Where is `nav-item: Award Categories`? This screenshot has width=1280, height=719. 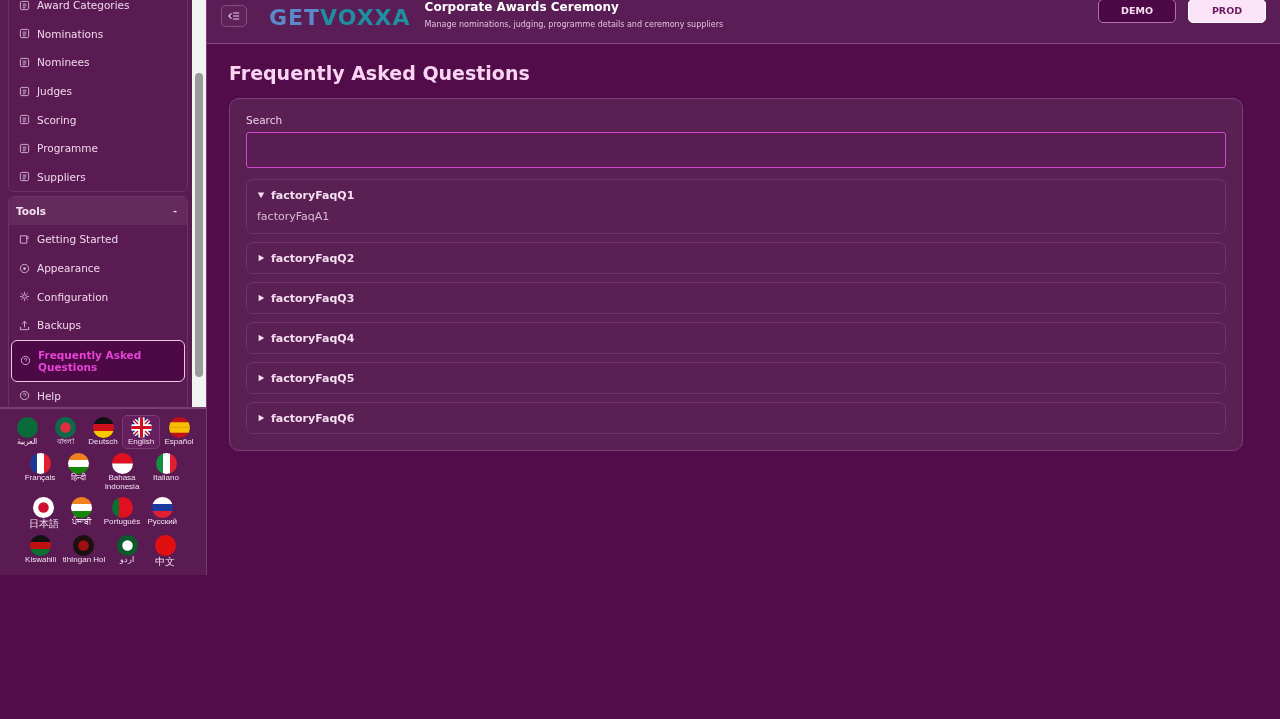
nav-item: Award Categories is located at coordinates (98, 10).